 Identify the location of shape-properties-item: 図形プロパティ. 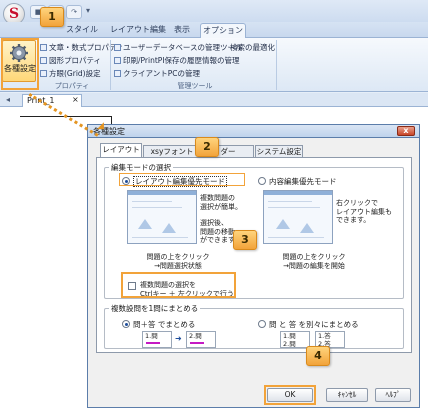
(70, 60).